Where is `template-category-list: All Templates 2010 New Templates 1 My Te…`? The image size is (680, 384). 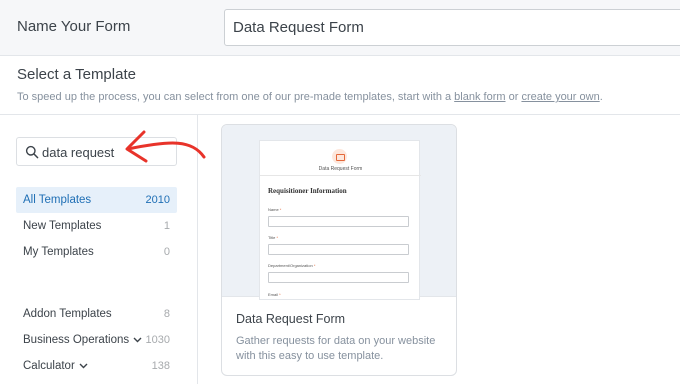 template-category-list: All Templates 2010 New Templates 1 My Te… is located at coordinates (96, 226).